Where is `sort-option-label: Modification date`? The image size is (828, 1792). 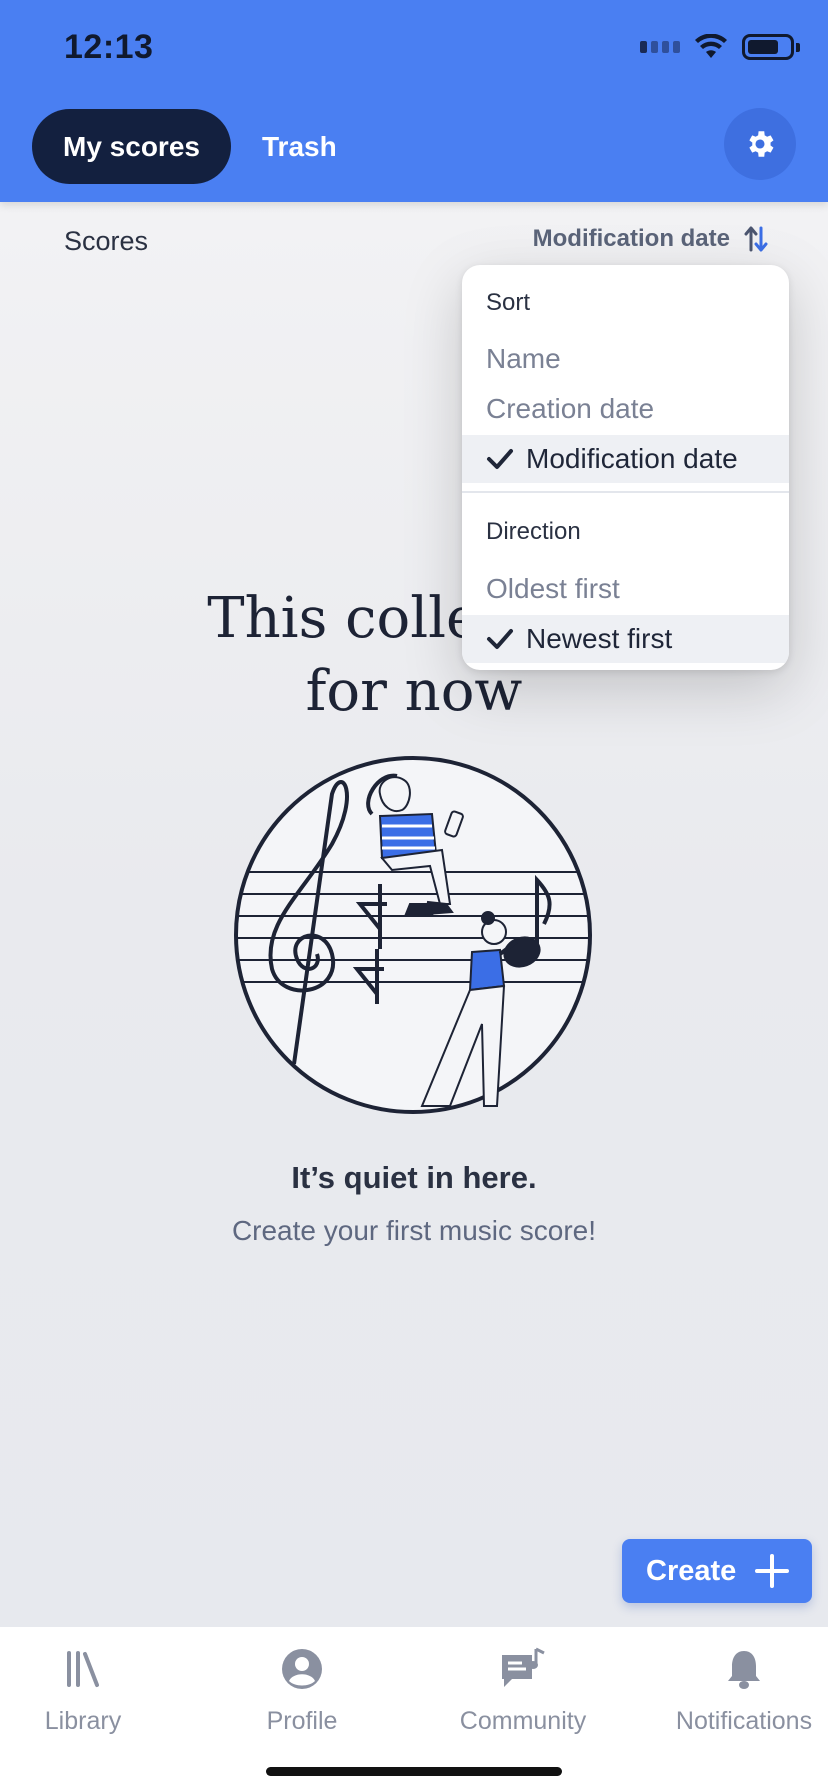 sort-option-label: Modification date is located at coordinates (632, 458).